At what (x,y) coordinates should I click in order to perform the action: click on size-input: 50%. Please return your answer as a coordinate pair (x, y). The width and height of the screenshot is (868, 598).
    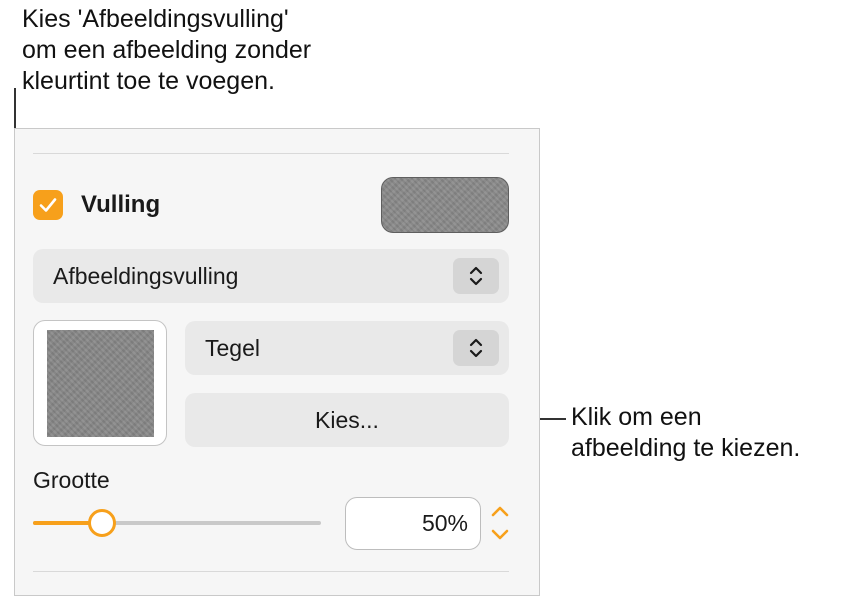
    Looking at the image, I should click on (413, 523).